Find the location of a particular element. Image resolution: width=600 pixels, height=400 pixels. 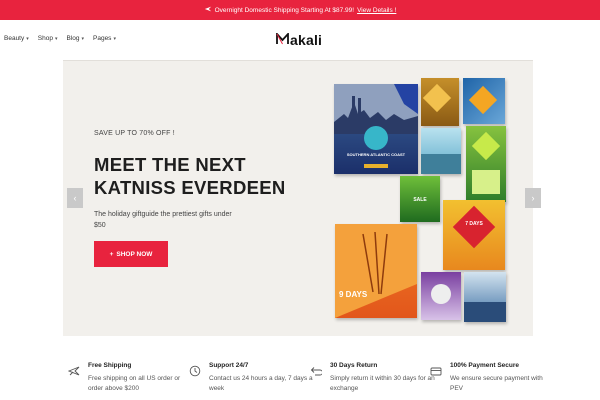

clock-icon is located at coordinates (195, 370).